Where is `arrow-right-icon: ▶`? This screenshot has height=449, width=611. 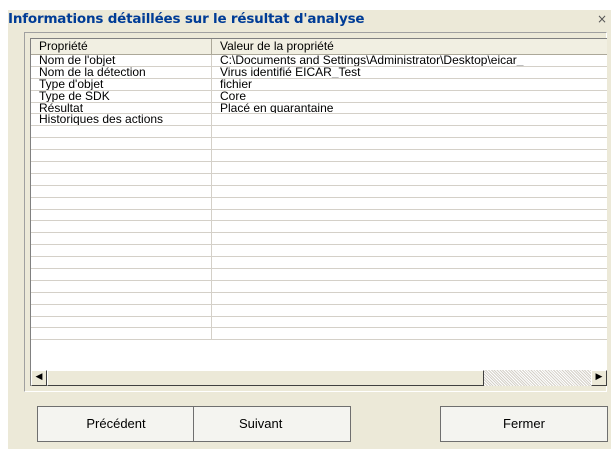
arrow-right-icon: ▶ is located at coordinates (599, 377).